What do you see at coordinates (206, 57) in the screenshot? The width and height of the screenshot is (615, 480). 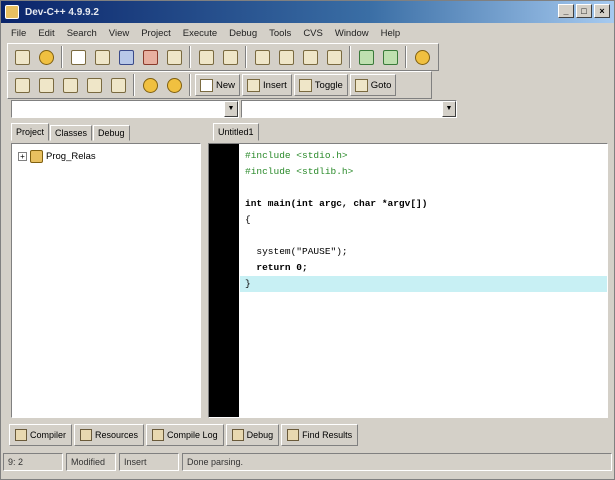 I see `undo-button` at bounding box center [206, 57].